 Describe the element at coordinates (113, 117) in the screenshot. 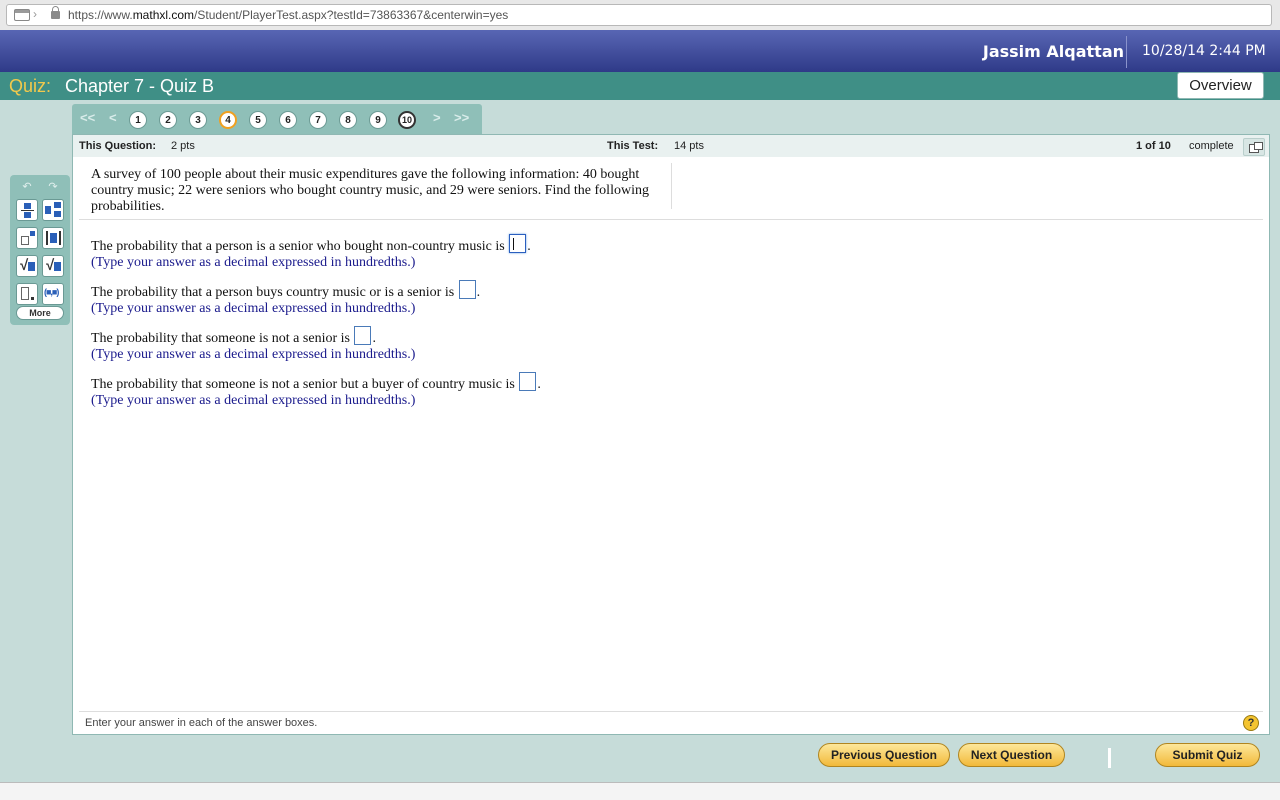

I see `previous-question-icon: <` at that location.